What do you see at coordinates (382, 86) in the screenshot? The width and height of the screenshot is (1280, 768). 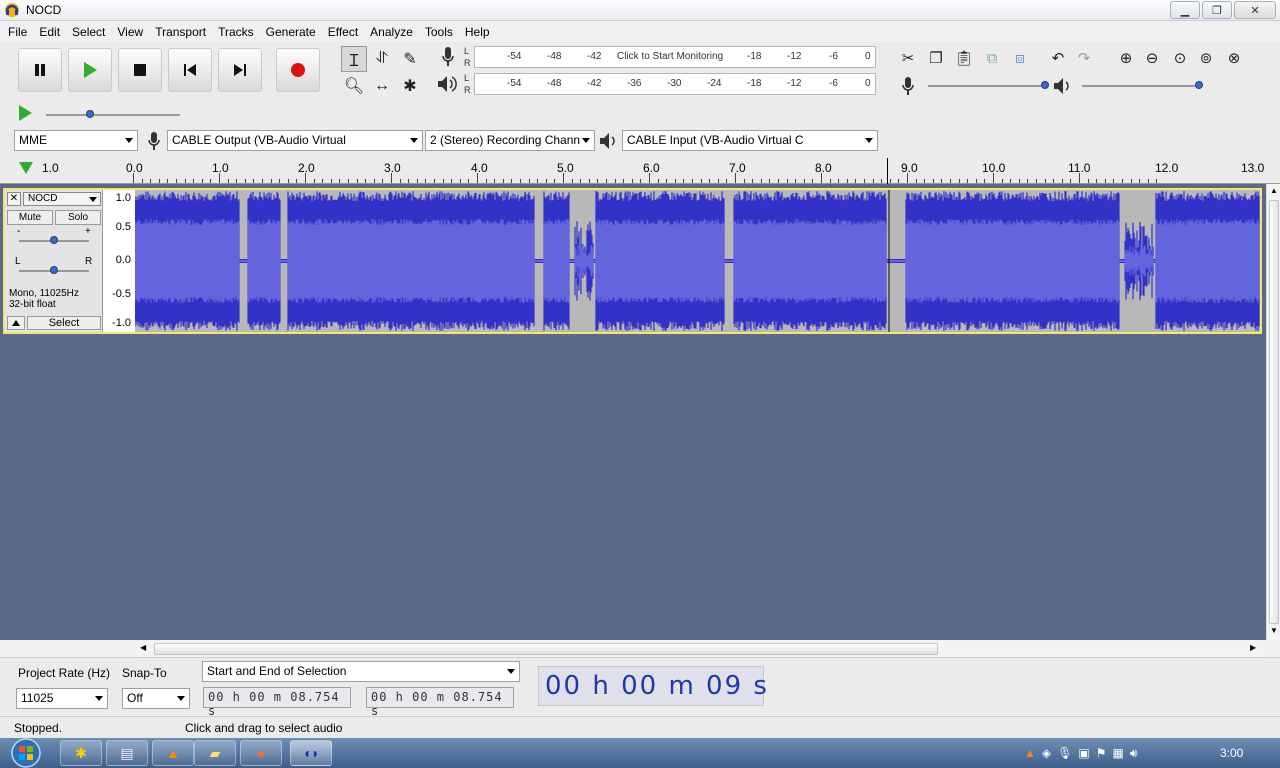 I see `time-shift-tool: ↔` at bounding box center [382, 86].